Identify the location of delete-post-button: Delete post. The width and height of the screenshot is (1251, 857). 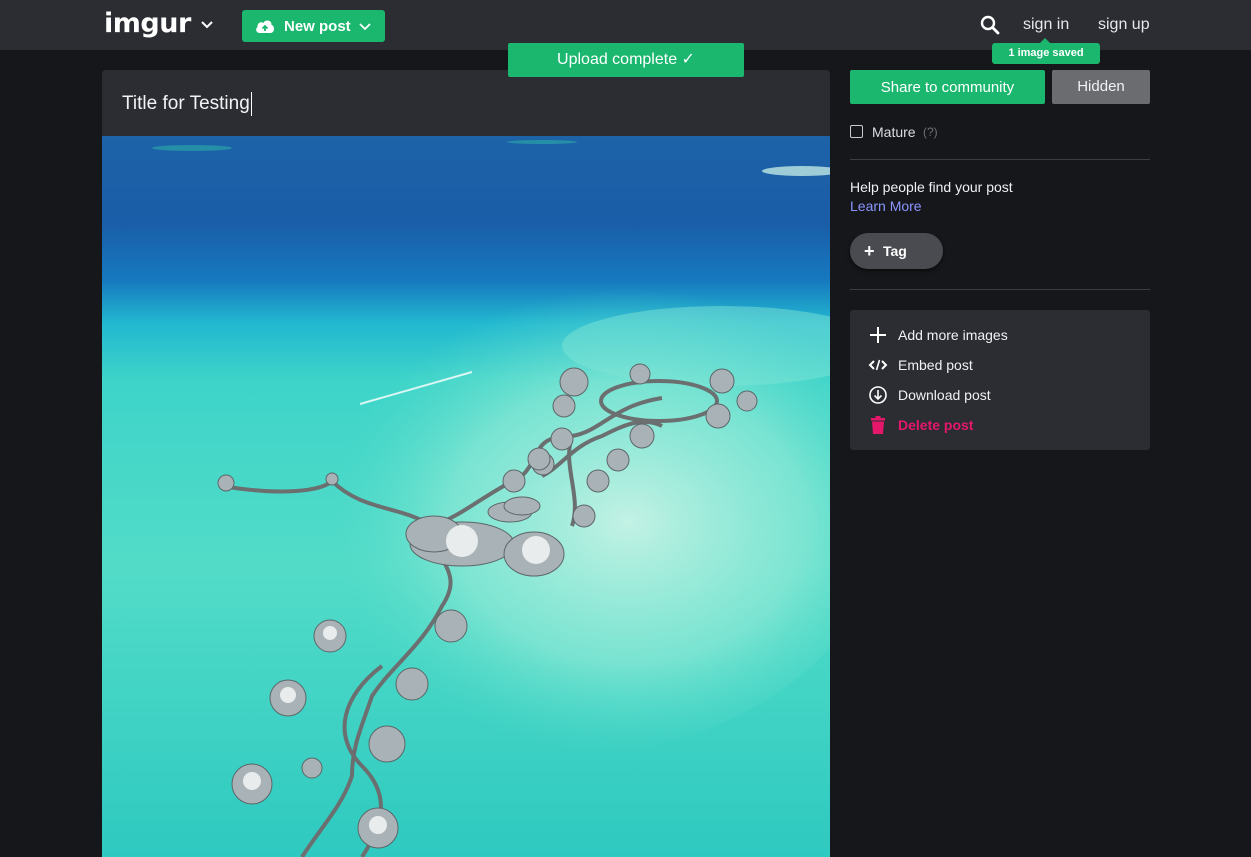
(1003, 425).